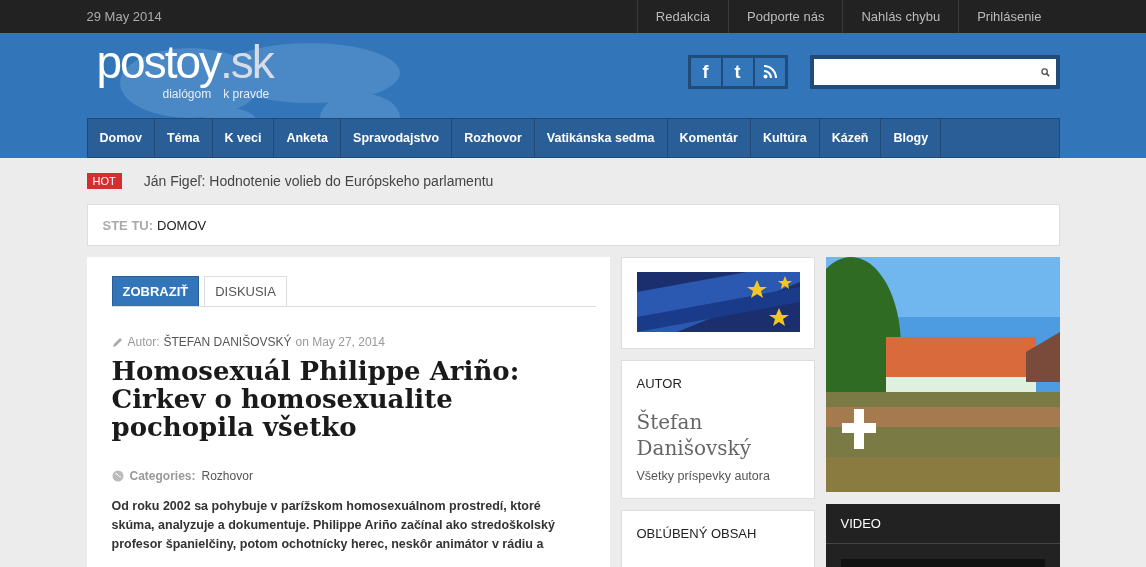 The image size is (1146, 567). I want to click on widget-heading: OBĽÚBENÝ OBSAH, so click(697, 533).